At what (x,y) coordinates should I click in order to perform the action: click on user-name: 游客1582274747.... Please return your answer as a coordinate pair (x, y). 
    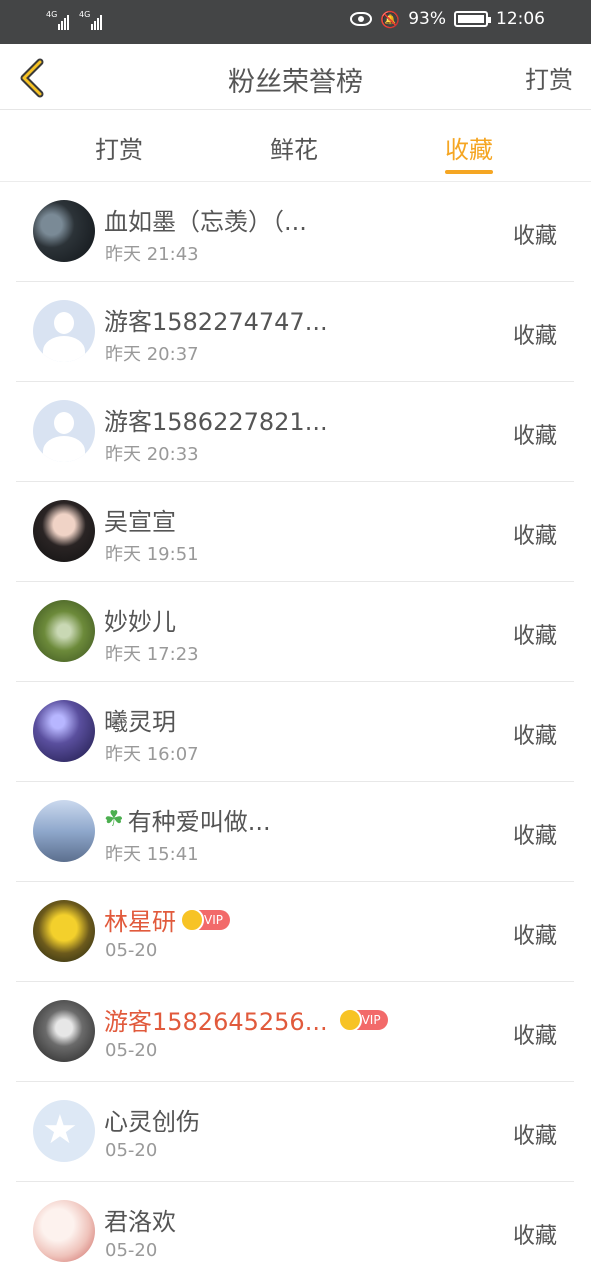
    Looking at the image, I should click on (216, 322).